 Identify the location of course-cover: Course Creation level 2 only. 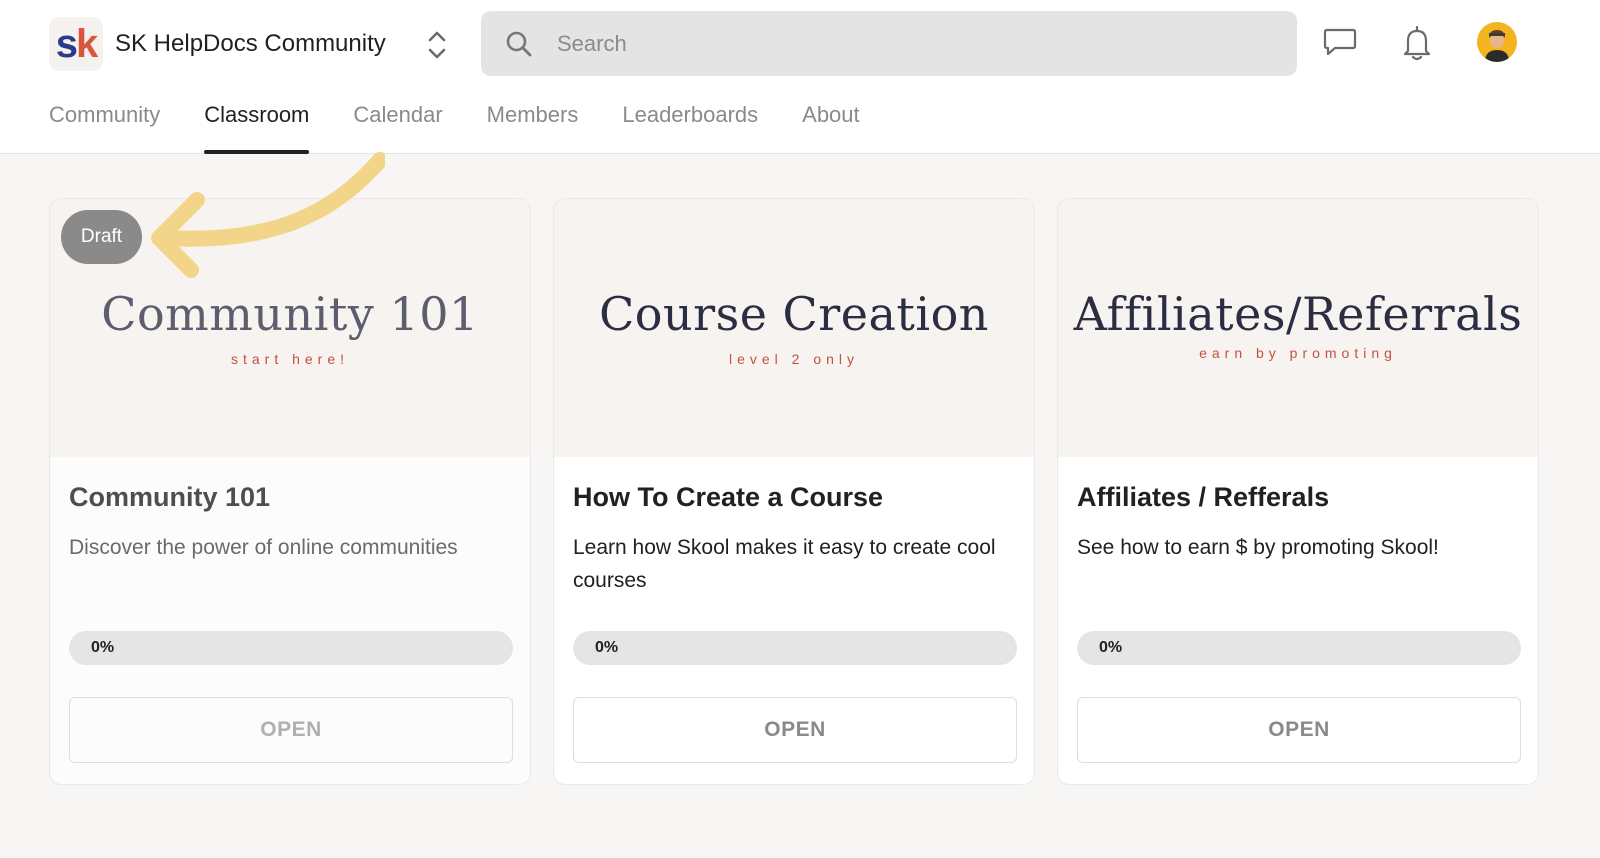
(794, 328).